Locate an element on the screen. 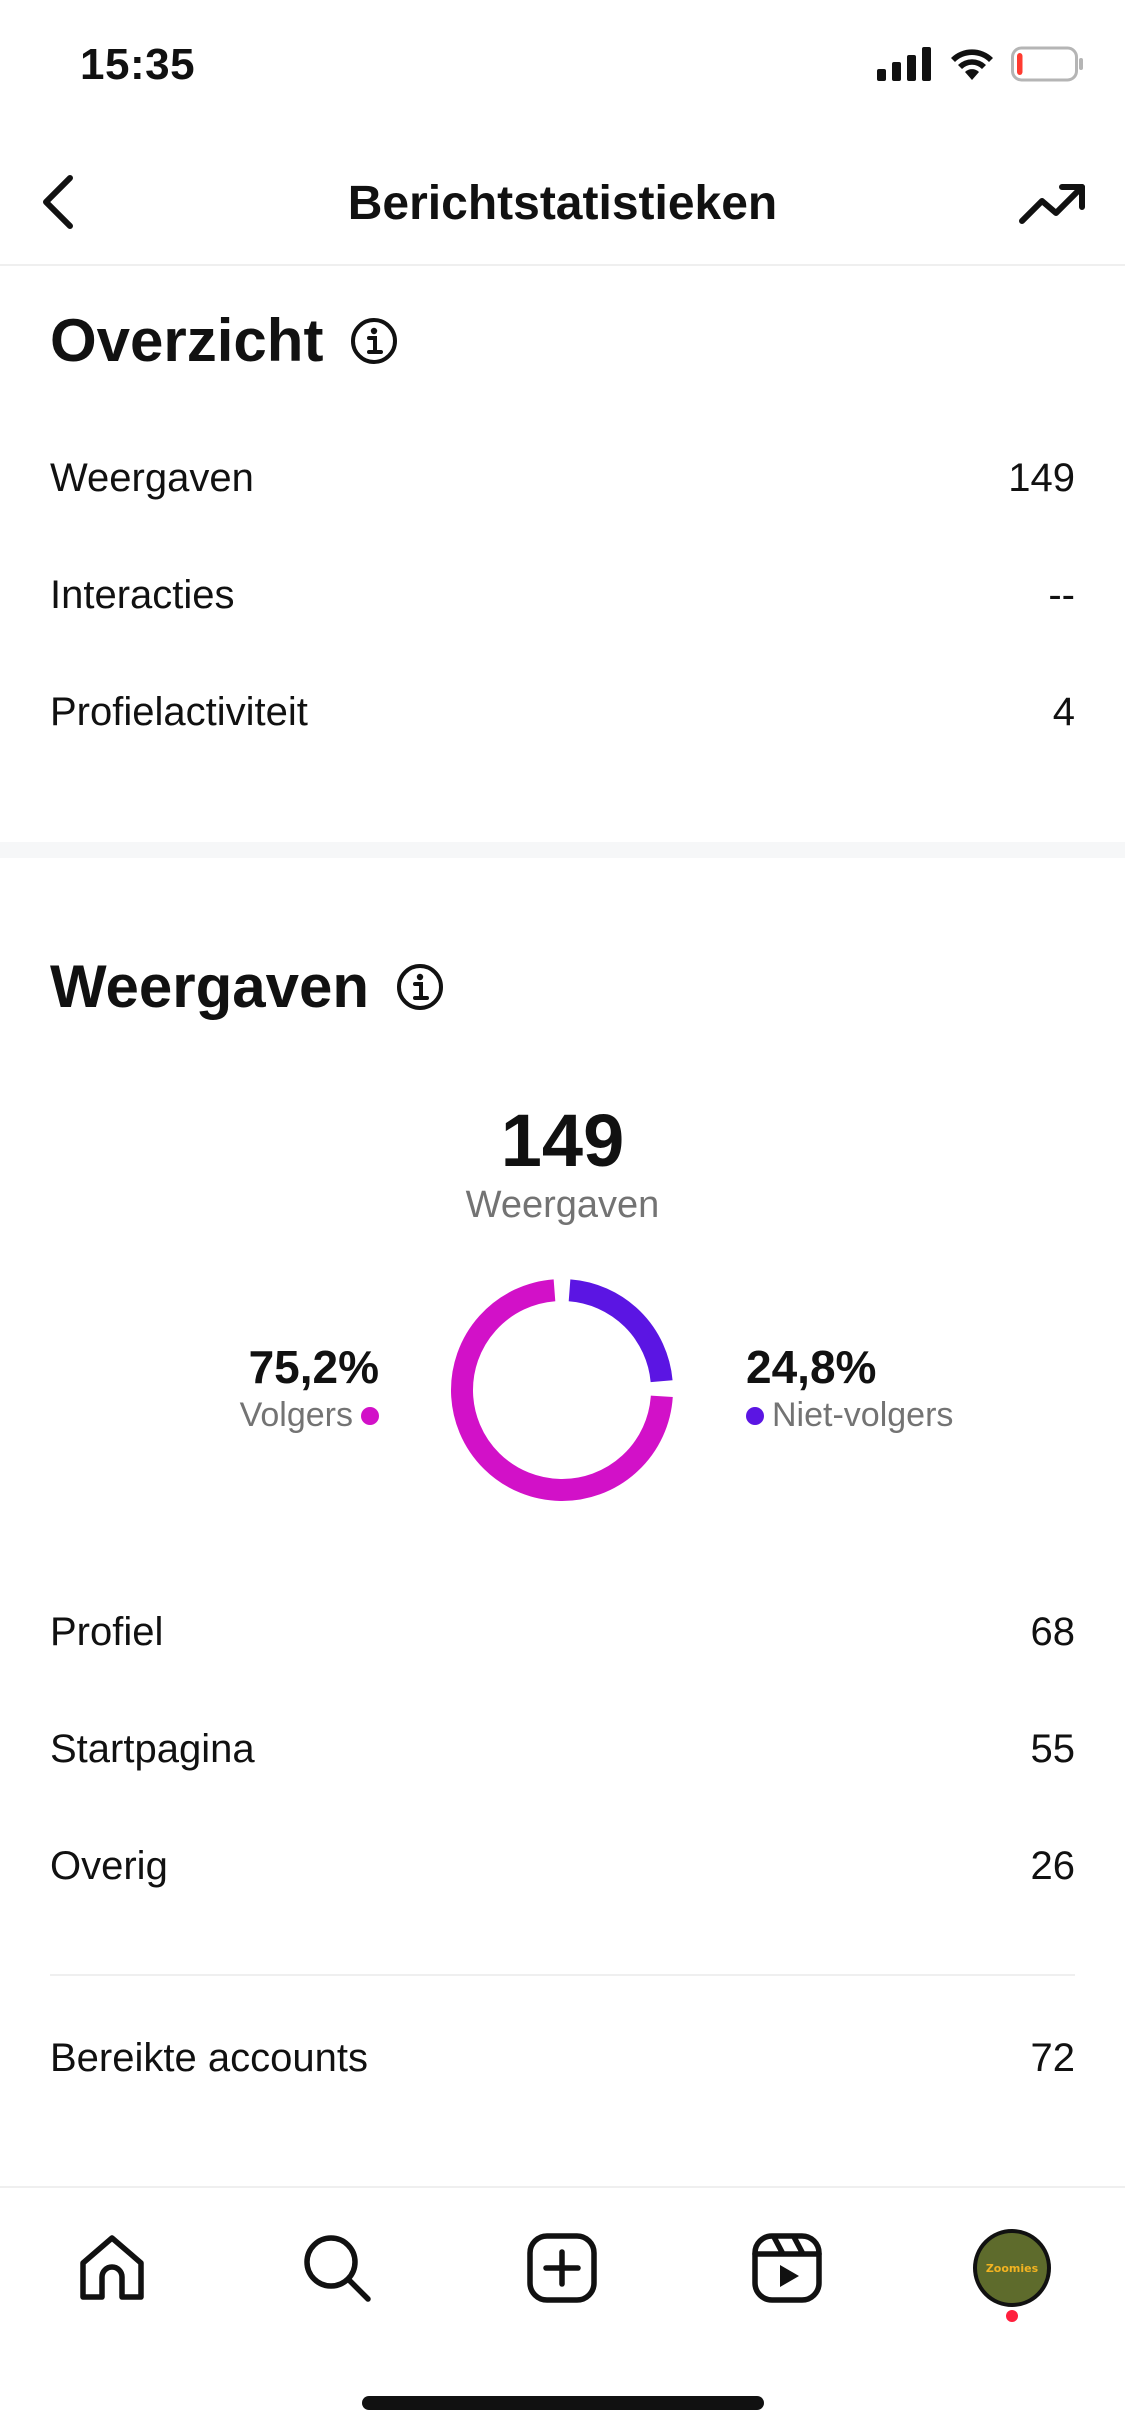  tab-create is located at coordinates (562, 2268).